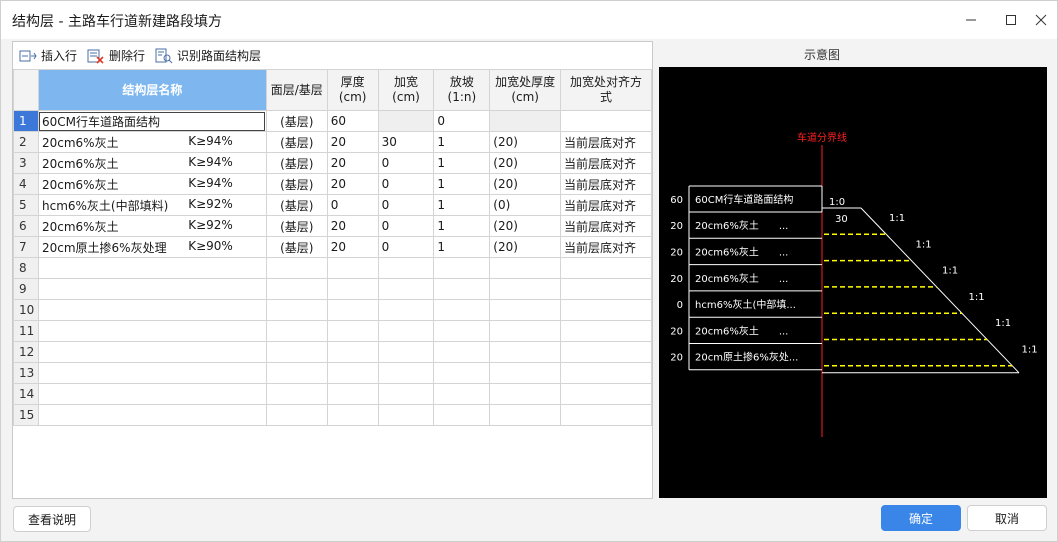 The width and height of the screenshot is (1058, 542). I want to click on cell-slope: 0, so click(462, 121).